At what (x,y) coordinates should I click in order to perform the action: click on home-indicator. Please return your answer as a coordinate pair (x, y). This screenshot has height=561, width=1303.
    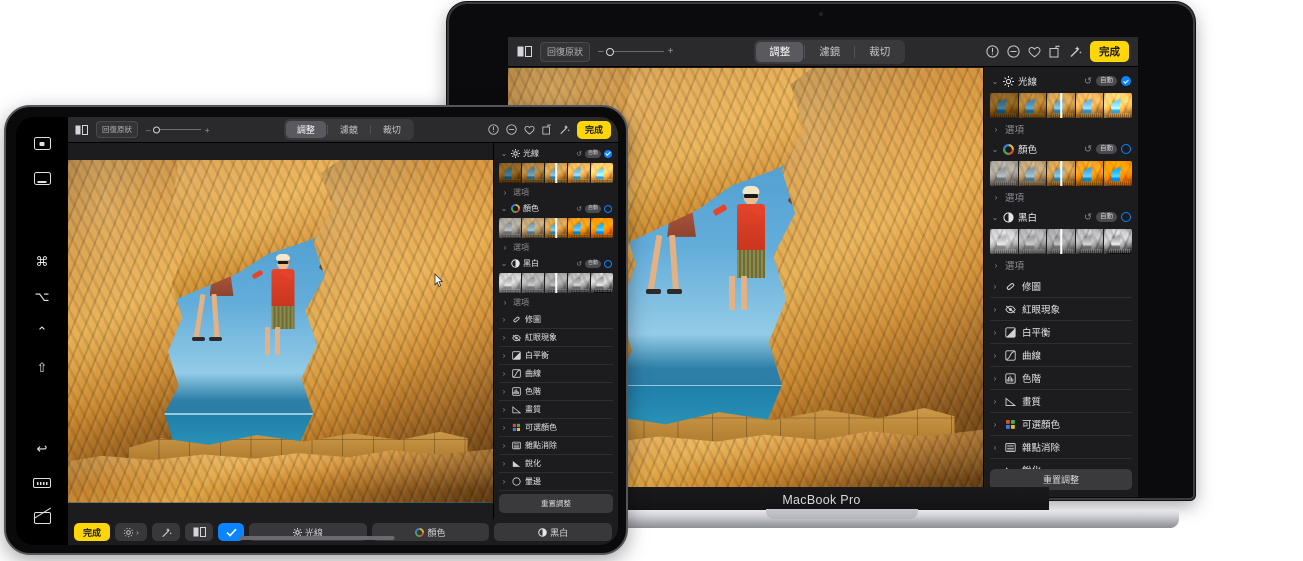
    Looking at the image, I should click on (317, 538).